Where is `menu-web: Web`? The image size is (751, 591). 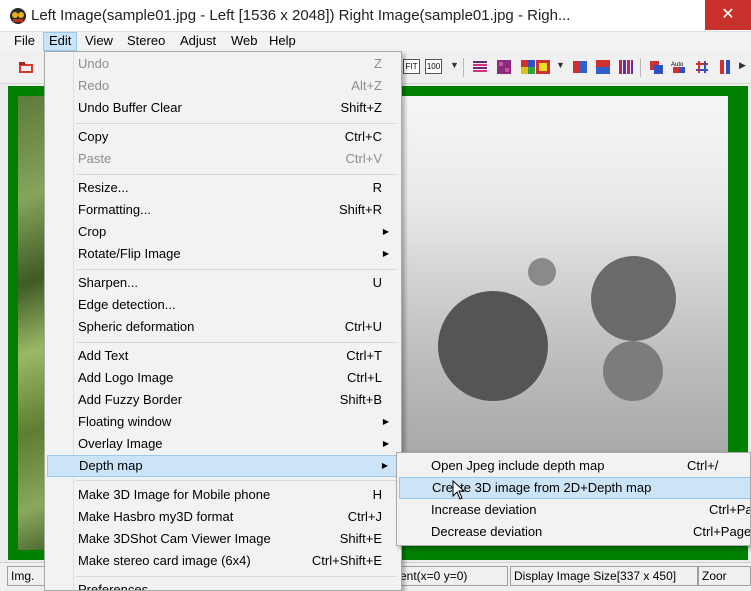 menu-web: Web is located at coordinates (244, 41).